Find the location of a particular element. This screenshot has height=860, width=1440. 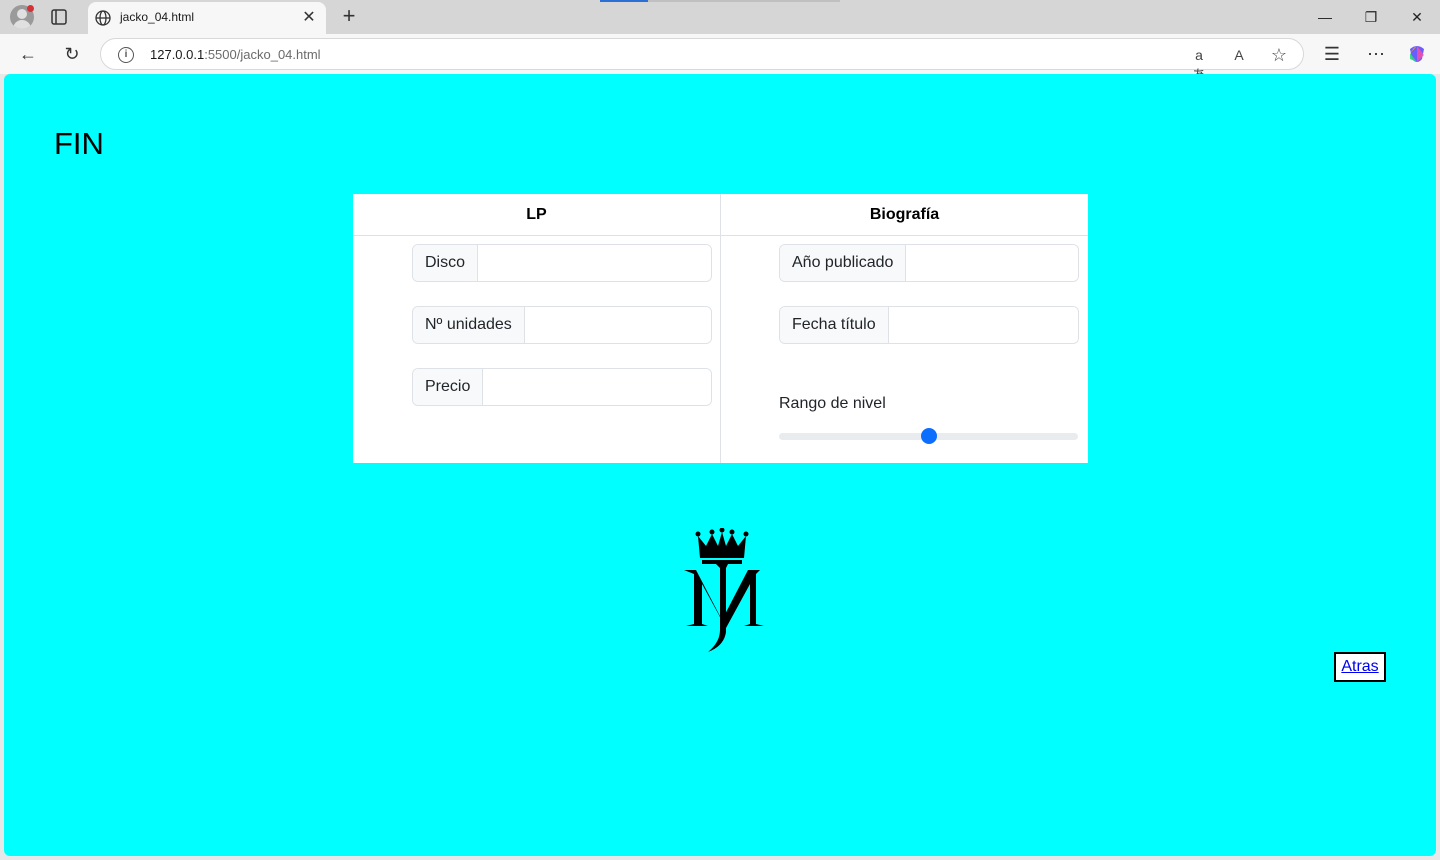

tab-strip: jacko_04.html ✕ + — ❐ ✕ is located at coordinates (720, 17).